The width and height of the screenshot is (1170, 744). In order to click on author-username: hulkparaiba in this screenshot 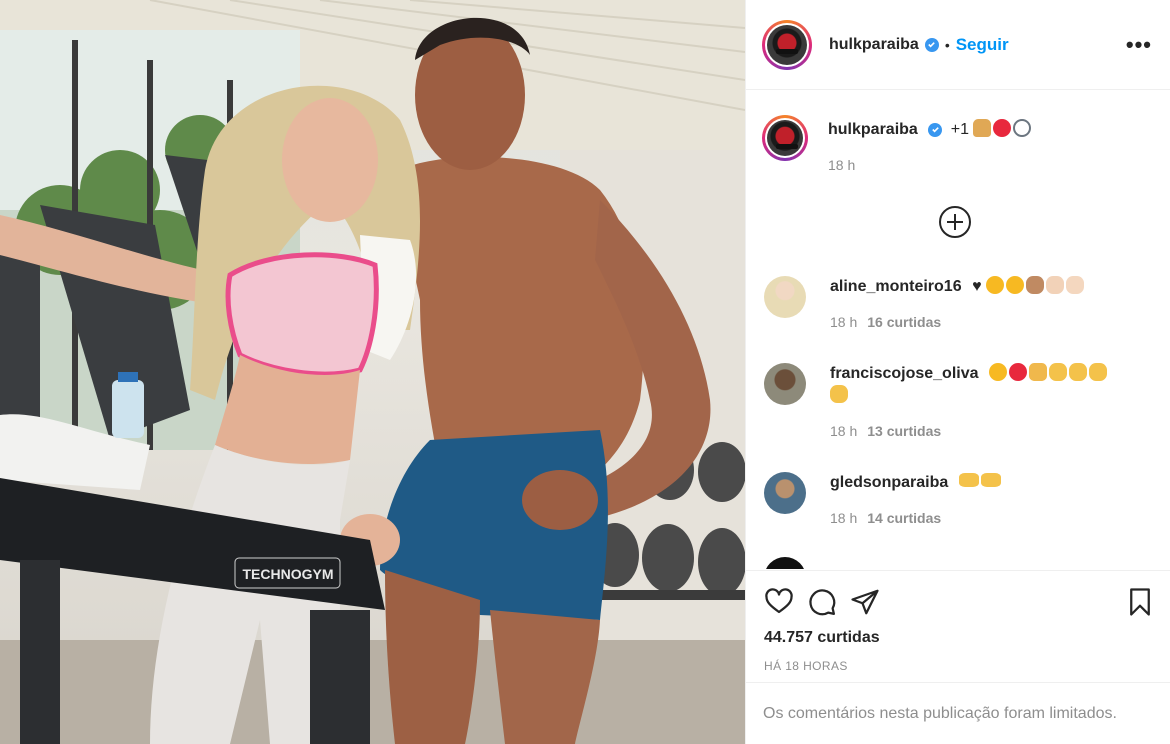, I will do `click(874, 45)`.